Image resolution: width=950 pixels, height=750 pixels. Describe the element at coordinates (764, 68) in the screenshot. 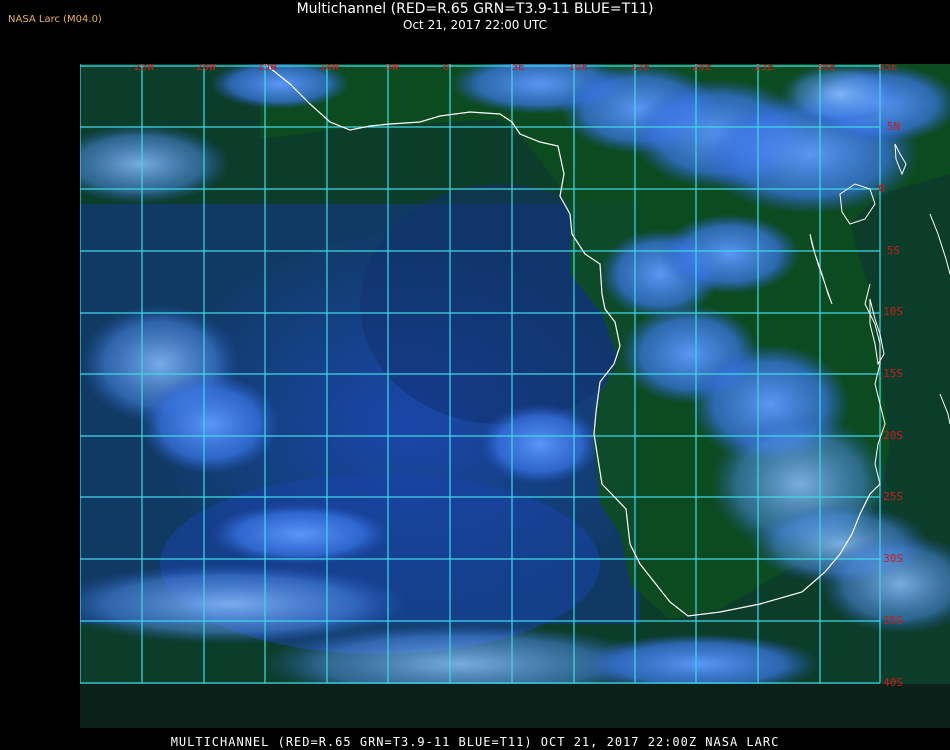

I see `lon-label: 25E` at that location.